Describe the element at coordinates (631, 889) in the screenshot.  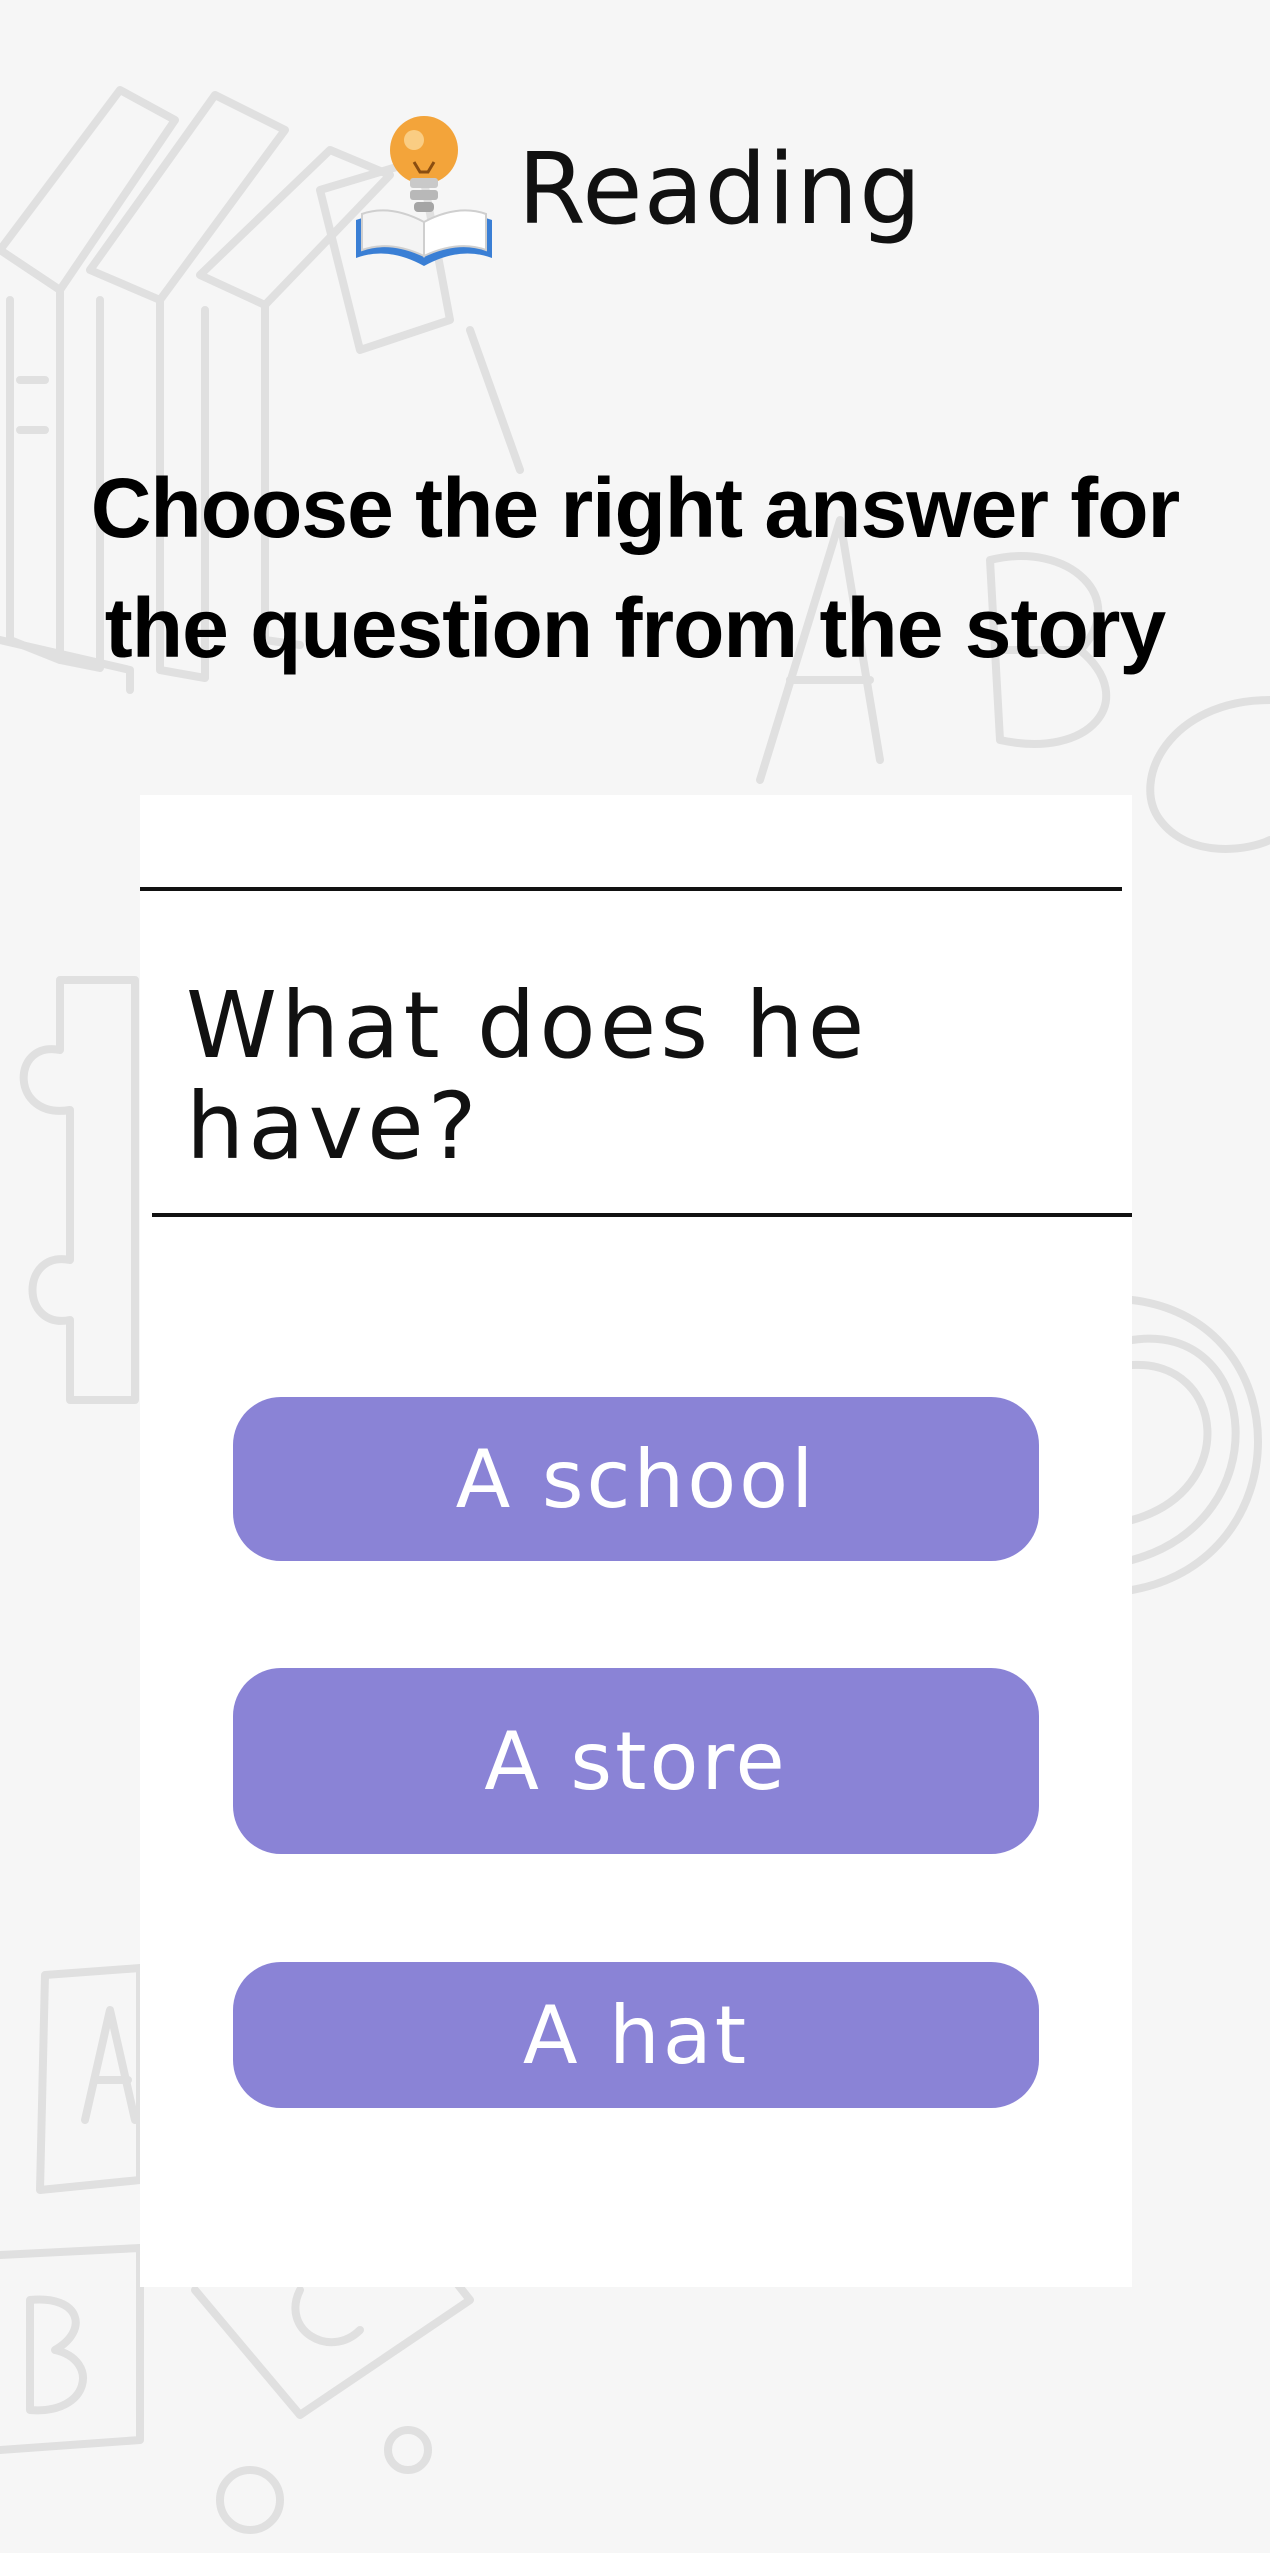
I see `divider-top` at that location.